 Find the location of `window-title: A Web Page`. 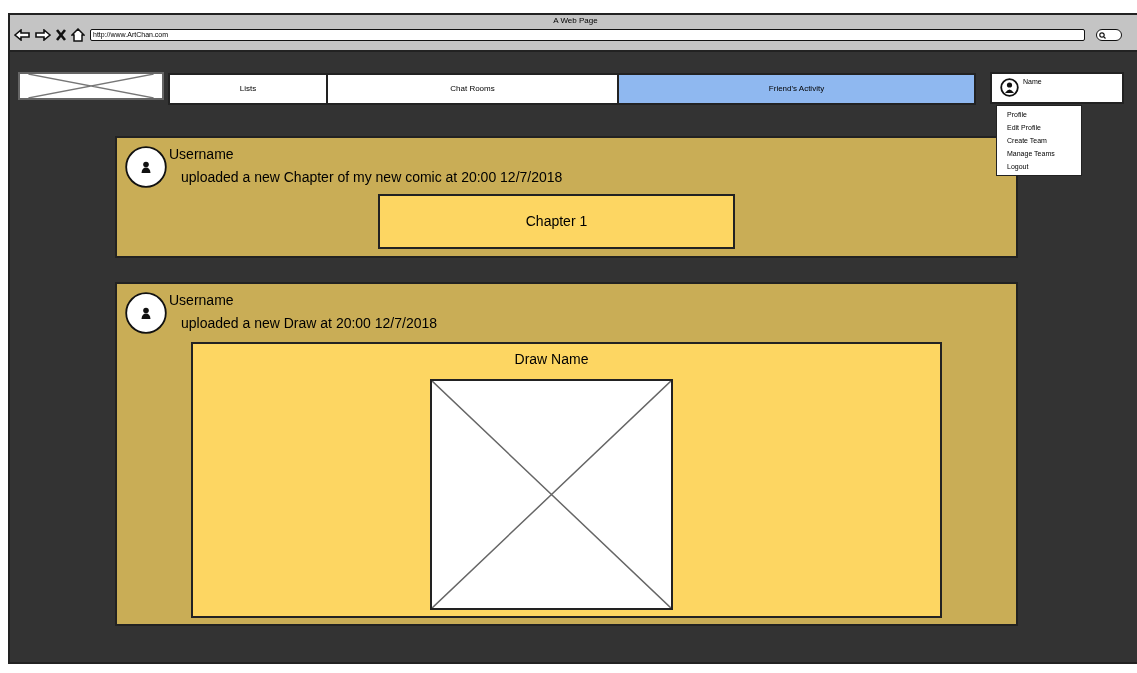

window-title: A Web Page is located at coordinates (575, 21).